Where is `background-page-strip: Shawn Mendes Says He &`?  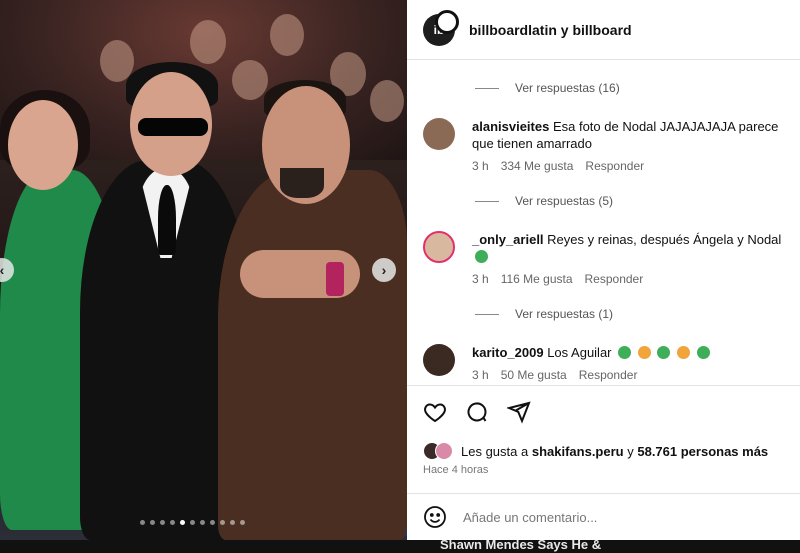 background-page-strip: Shawn Mendes Says He & is located at coordinates (400, 546).